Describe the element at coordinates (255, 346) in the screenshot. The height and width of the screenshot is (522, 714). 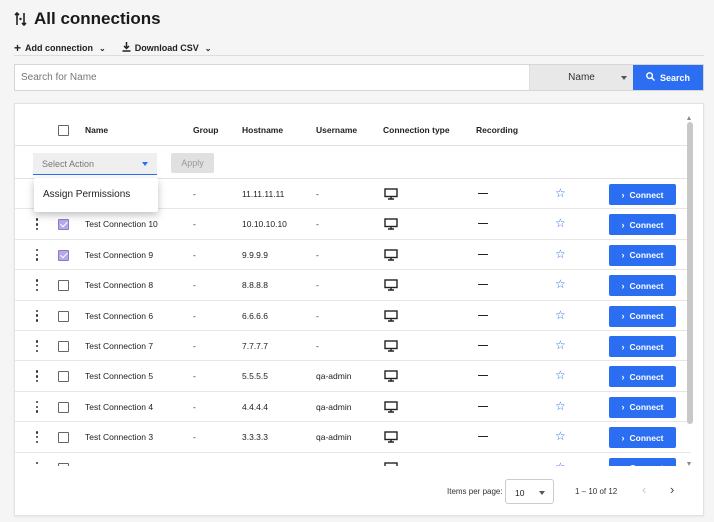
I see `connection-hostname: 7.7.7.7` at that location.